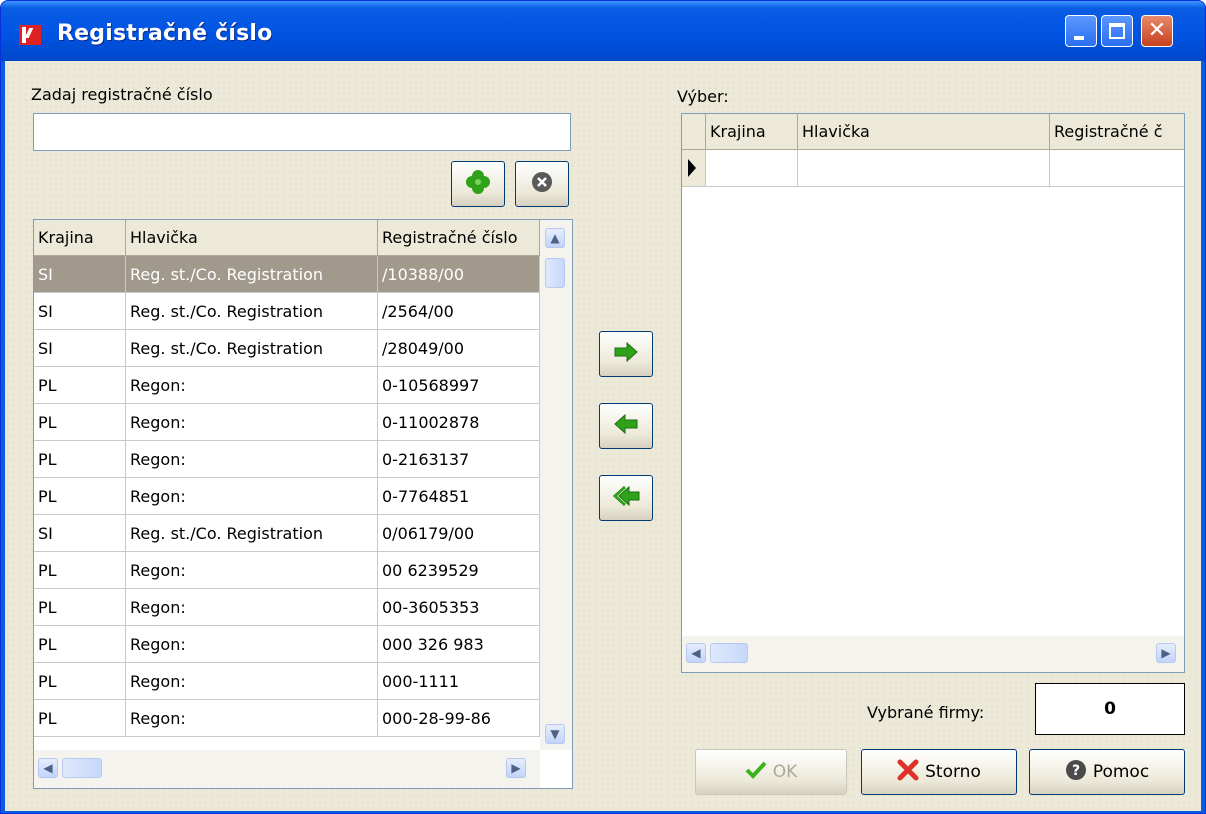 The image size is (1206, 814). I want to click on close-button: ✕, so click(1157, 31).